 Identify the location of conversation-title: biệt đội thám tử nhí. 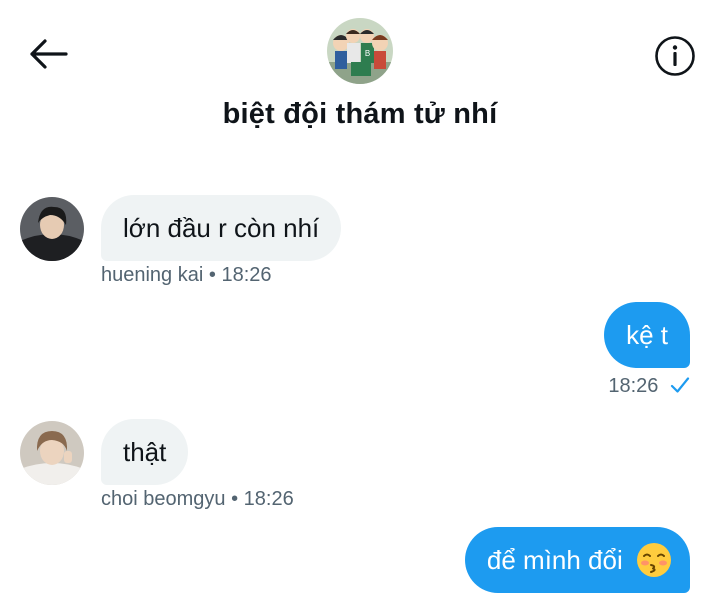
(360, 114).